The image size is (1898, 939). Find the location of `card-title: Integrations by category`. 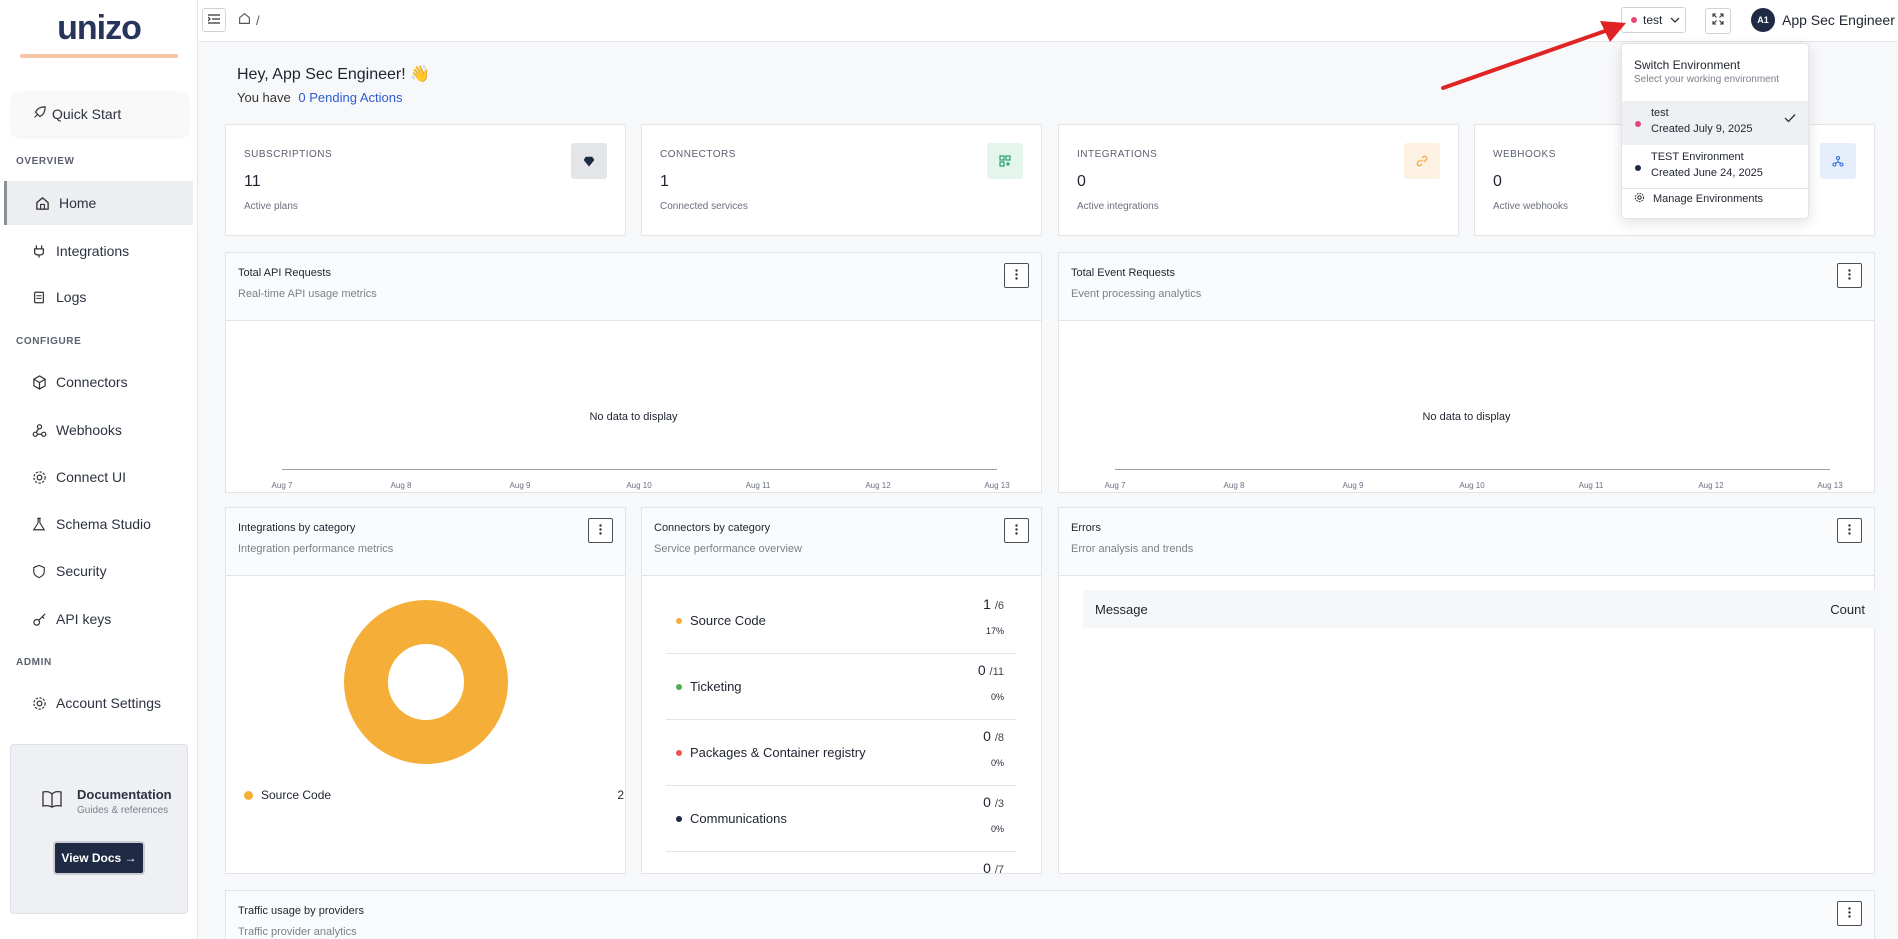

card-title: Integrations by category is located at coordinates (297, 528).